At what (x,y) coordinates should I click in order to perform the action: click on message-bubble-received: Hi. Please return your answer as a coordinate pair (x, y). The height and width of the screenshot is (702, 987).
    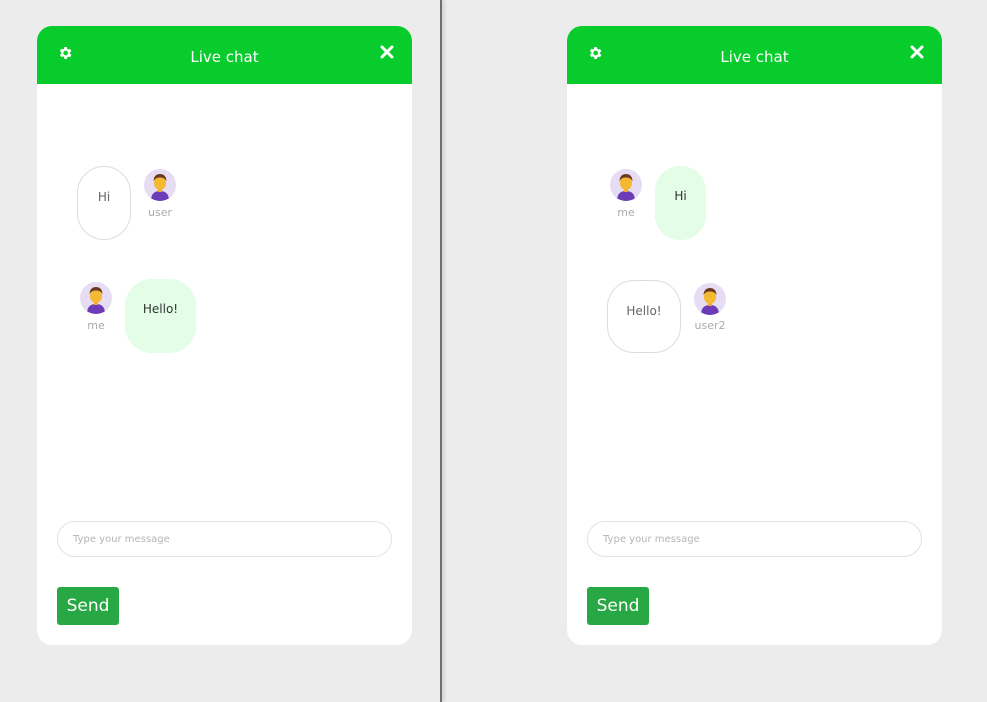
    Looking at the image, I should click on (104, 203).